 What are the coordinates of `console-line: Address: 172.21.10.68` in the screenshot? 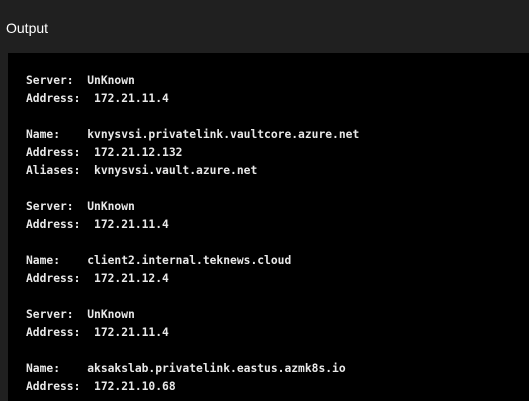 It's located at (101, 386).